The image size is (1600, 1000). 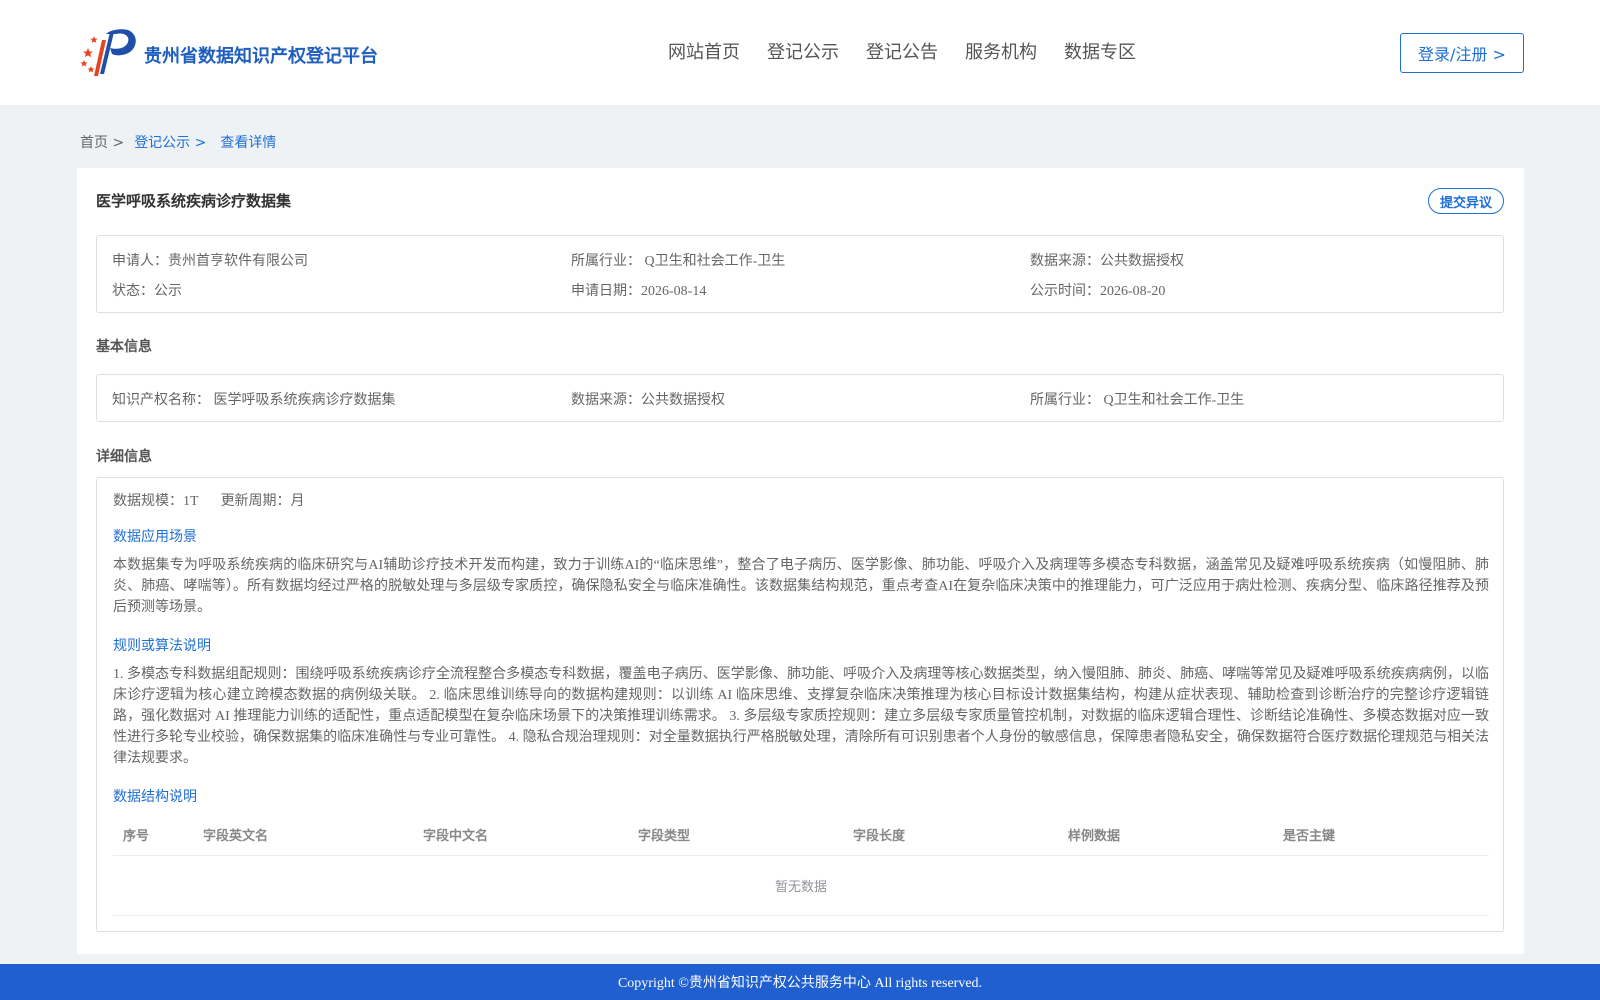 I want to click on data-structure-table: 序号 字段英文名 字段中文名 字段类型 字段长度 样例数据 是否主键 暂无数据, so click(x=801, y=863).